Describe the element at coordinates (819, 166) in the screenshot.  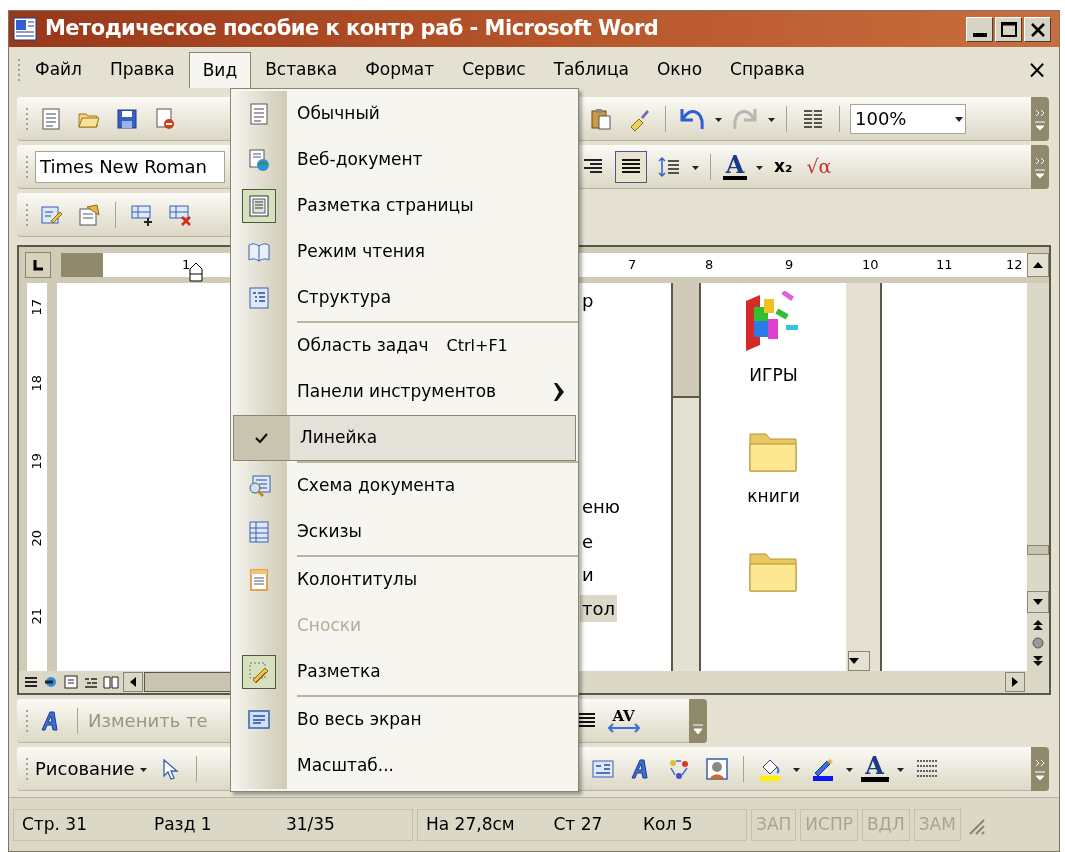
I see `equation-button: √α` at that location.